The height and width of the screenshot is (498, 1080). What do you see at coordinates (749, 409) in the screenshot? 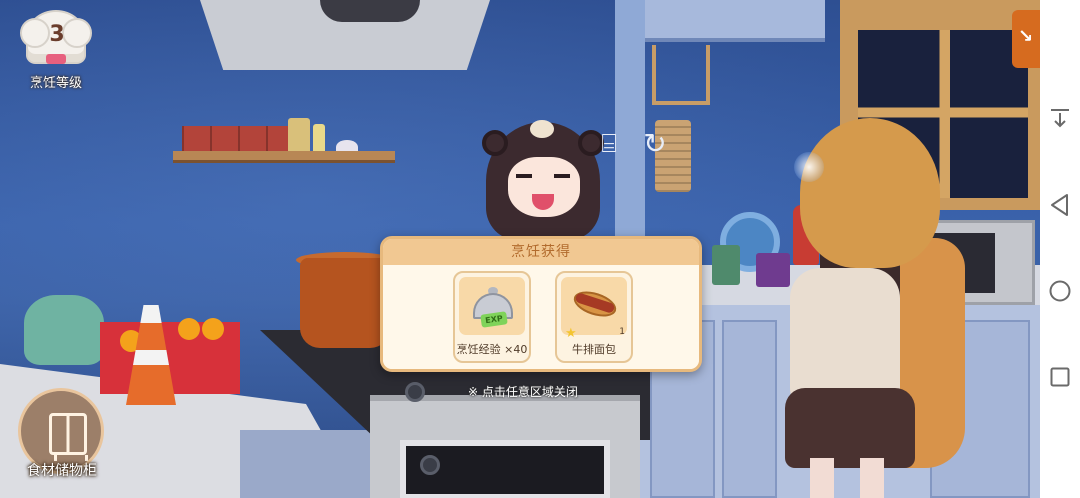
I see `cabinet-door` at bounding box center [749, 409].